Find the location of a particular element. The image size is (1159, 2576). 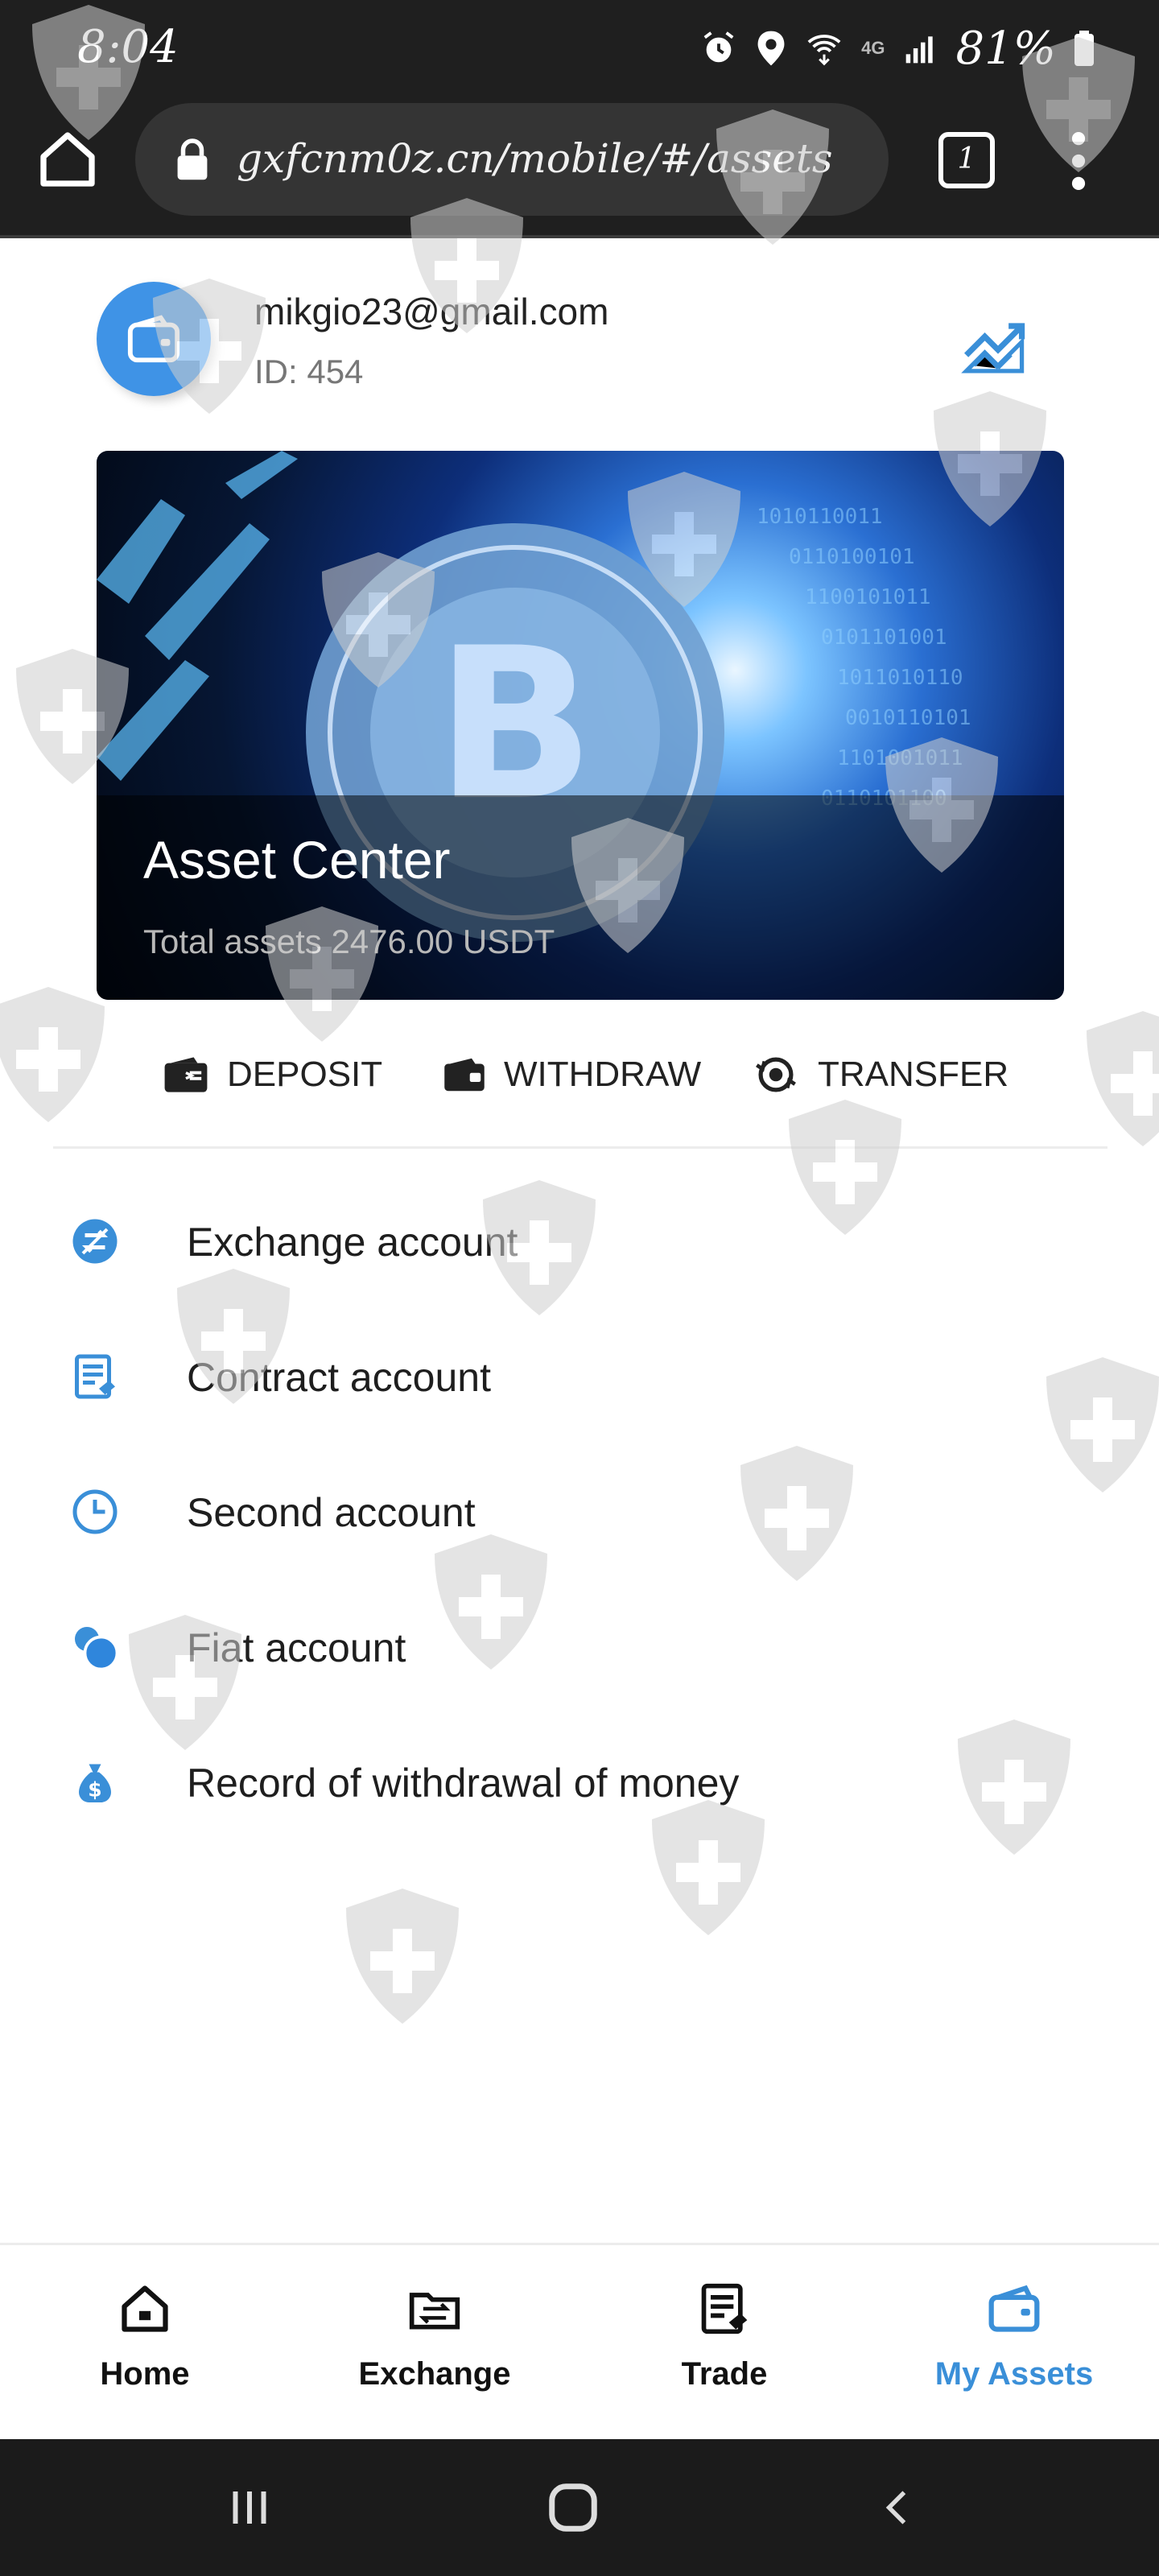

location-icon is located at coordinates (771, 48).